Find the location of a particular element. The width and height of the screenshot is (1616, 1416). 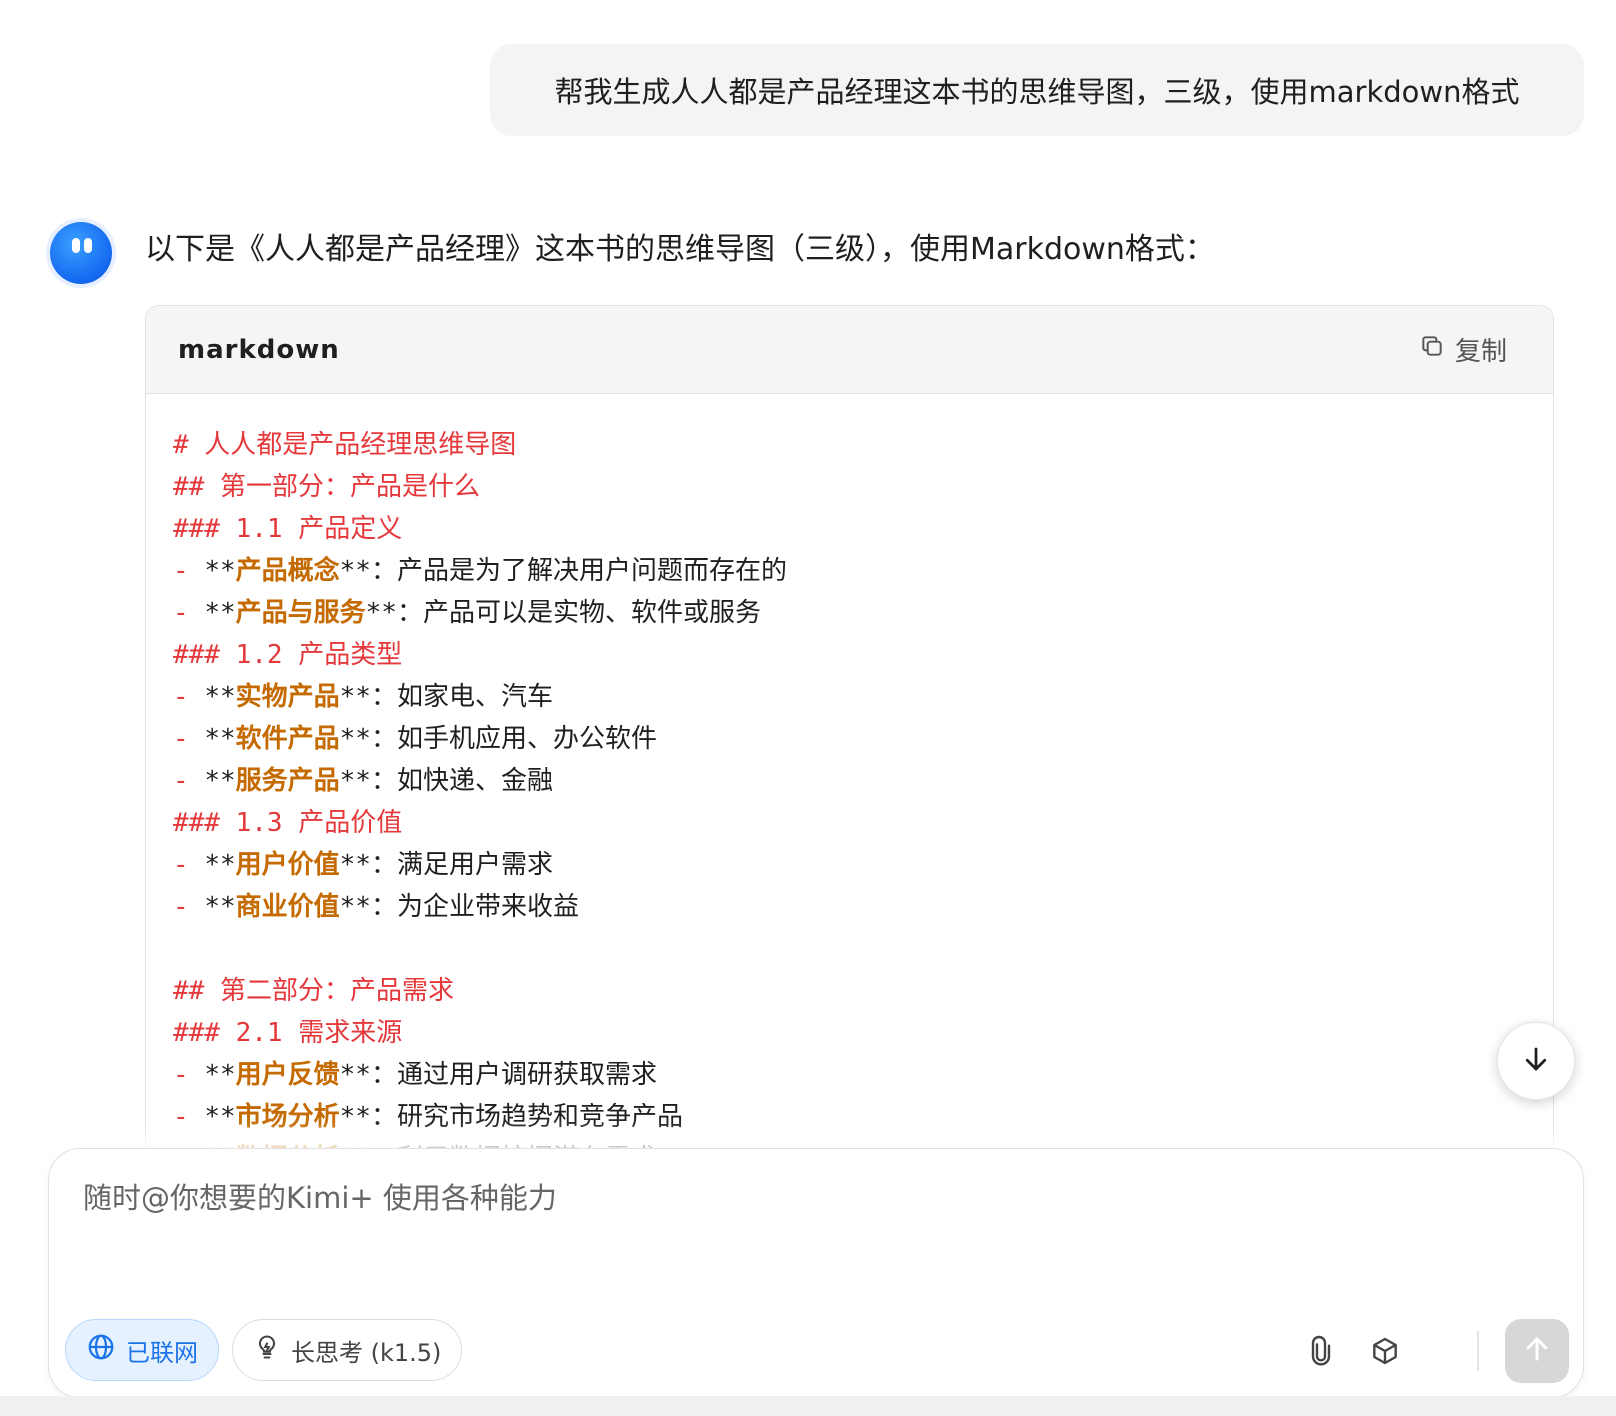

code-line: - **用户价值**：满足用户需求 is located at coordinates (849, 865).